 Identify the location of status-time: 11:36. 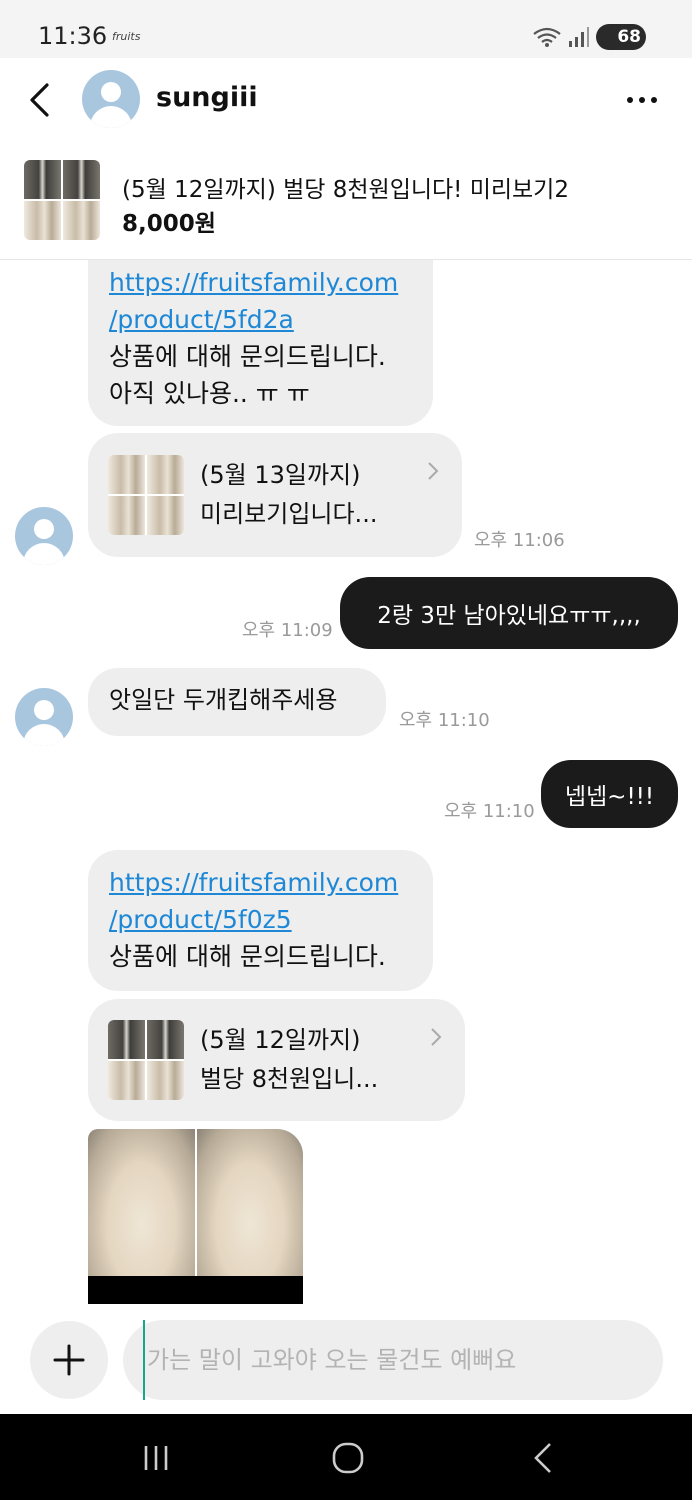
(73, 36).